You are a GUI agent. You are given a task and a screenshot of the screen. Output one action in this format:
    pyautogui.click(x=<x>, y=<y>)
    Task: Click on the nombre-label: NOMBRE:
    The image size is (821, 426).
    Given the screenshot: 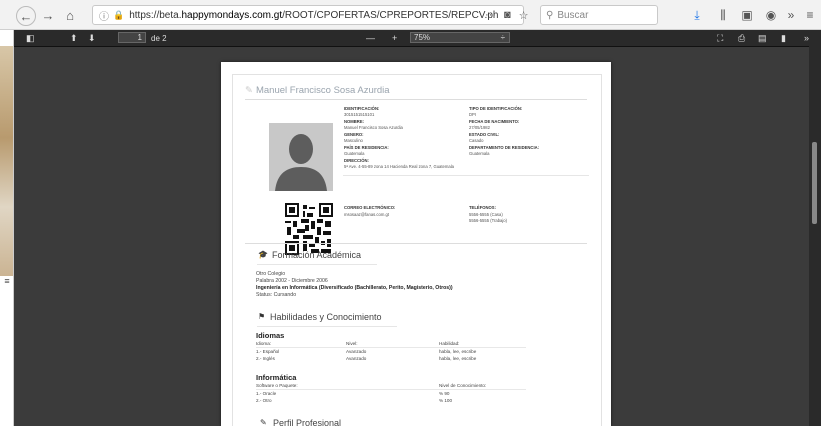 What is the action you would take?
    pyautogui.click(x=354, y=121)
    